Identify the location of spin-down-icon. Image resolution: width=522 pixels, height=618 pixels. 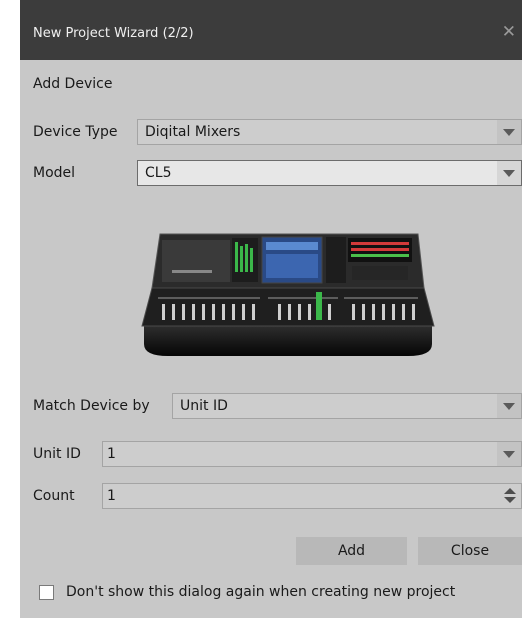
(510, 500).